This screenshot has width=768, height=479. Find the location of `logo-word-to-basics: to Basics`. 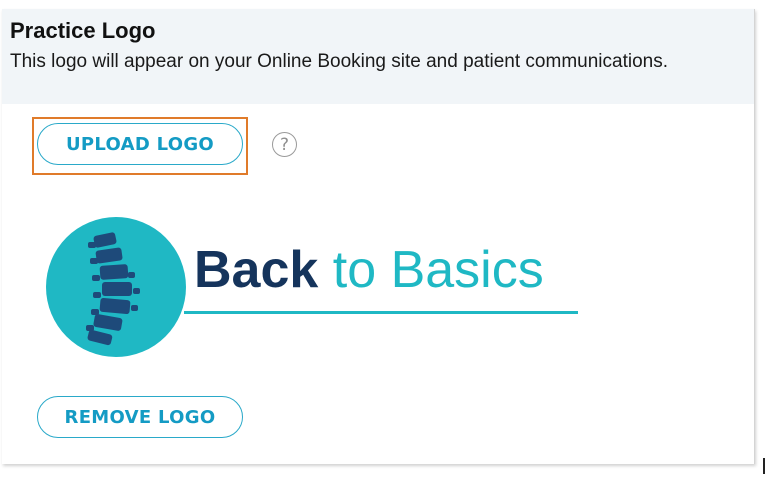

logo-word-to-basics: to Basics is located at coordinates (438, 270).